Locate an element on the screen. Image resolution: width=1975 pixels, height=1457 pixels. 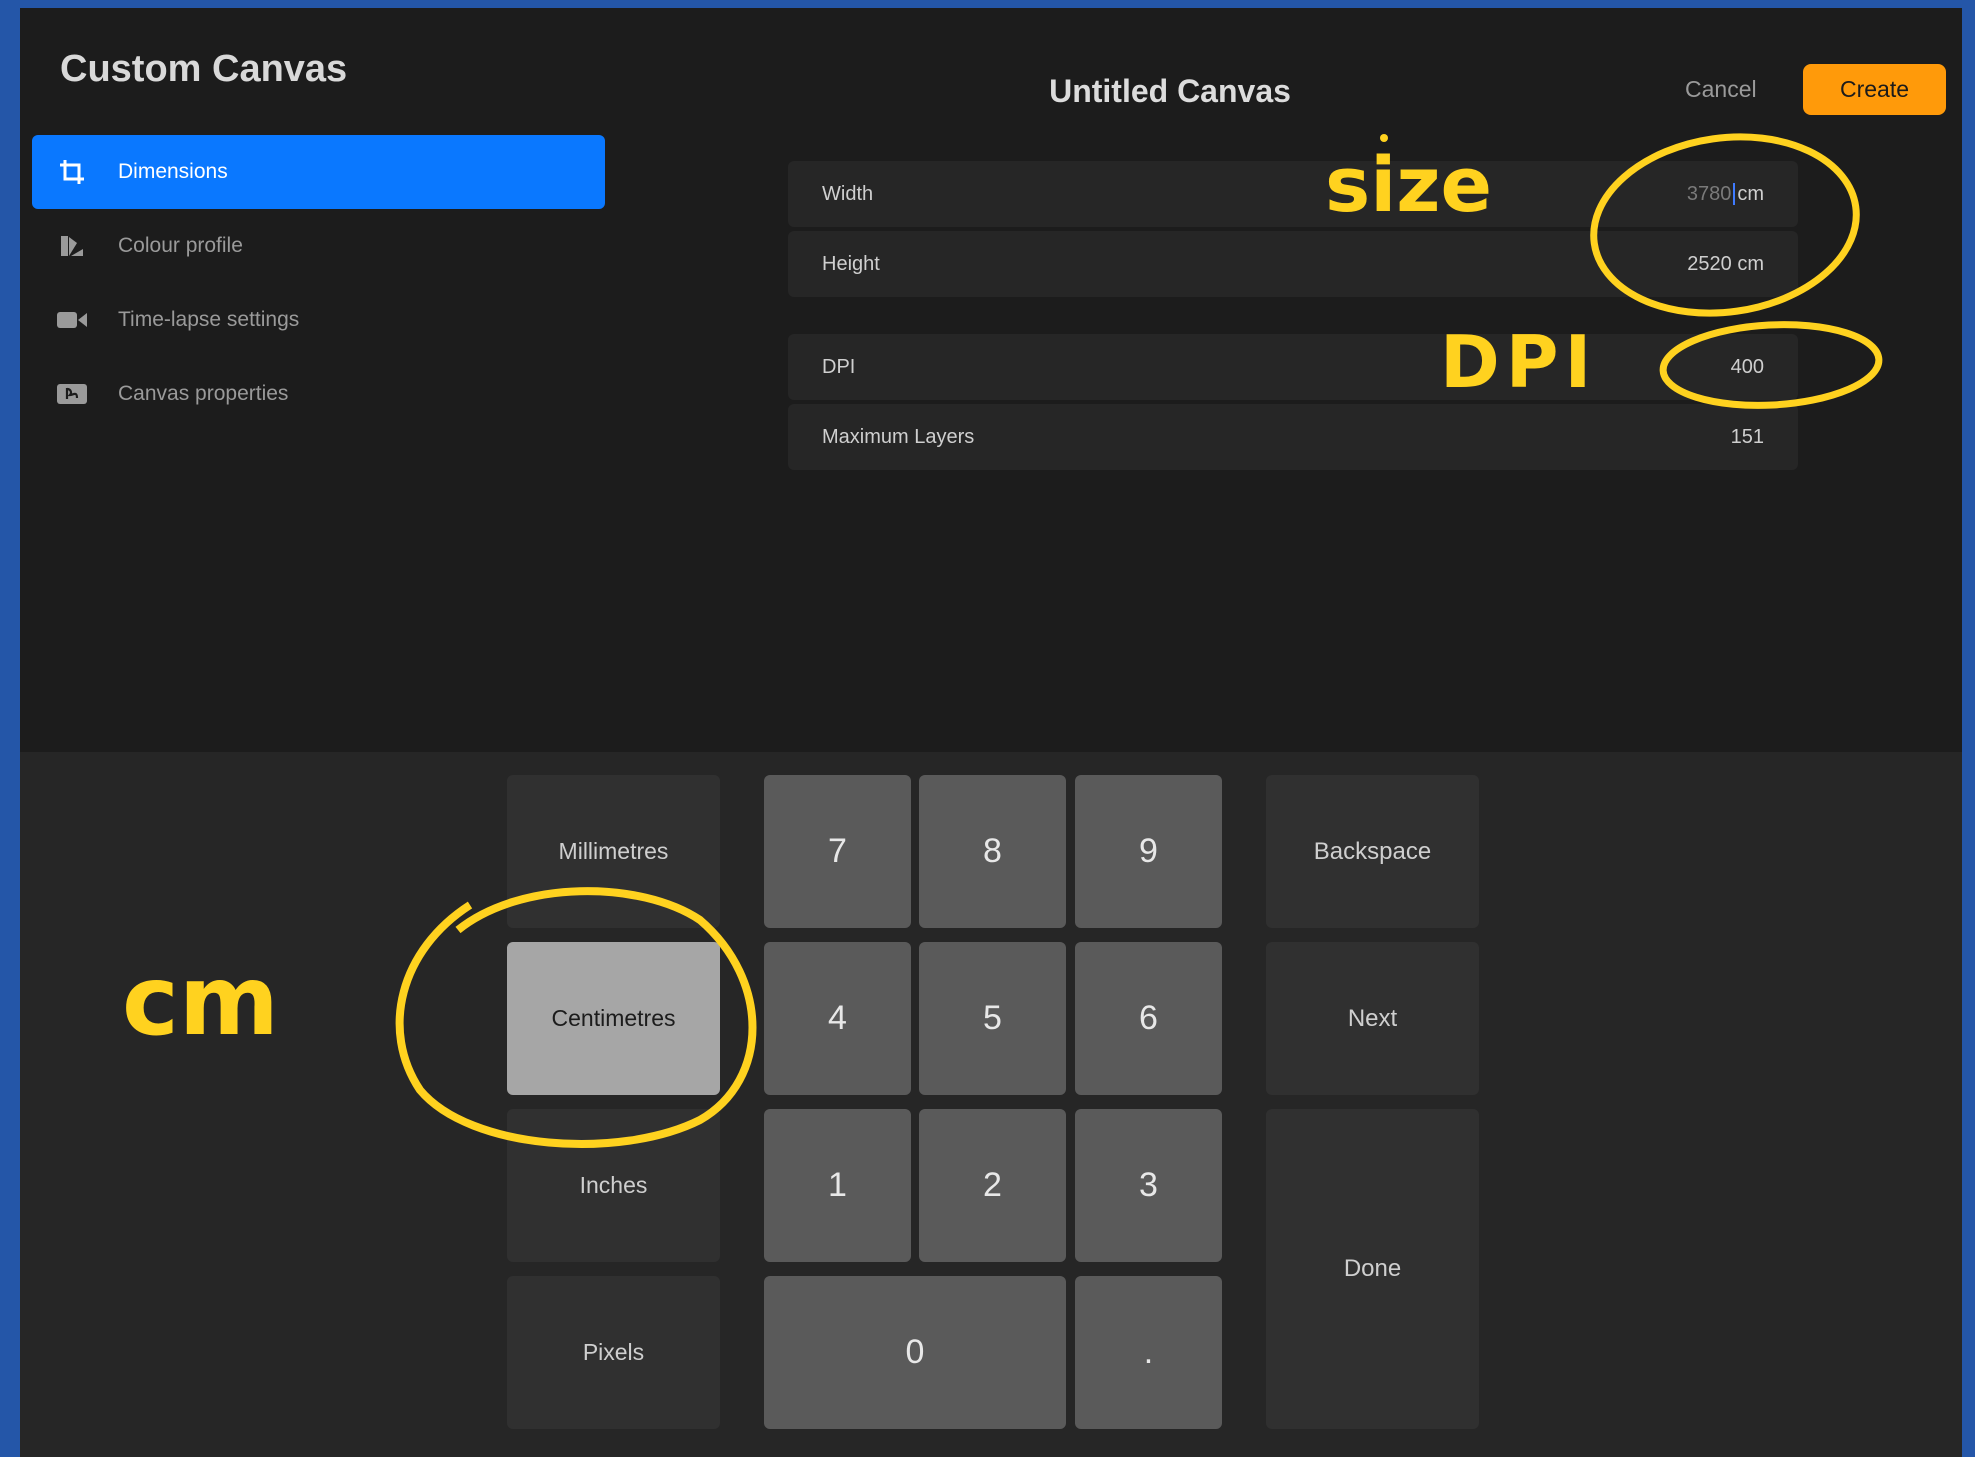
unit-inches-button: Inches is located at coordinates (613, 1185).